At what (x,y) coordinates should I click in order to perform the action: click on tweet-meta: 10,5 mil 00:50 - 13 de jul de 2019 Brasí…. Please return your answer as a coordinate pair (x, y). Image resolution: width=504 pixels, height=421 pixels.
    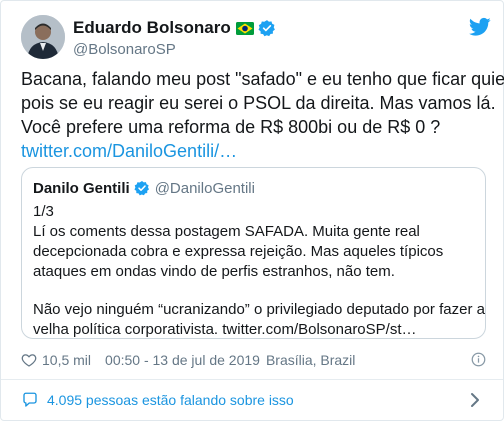
    Looking at the image, I should click on (188, 360).